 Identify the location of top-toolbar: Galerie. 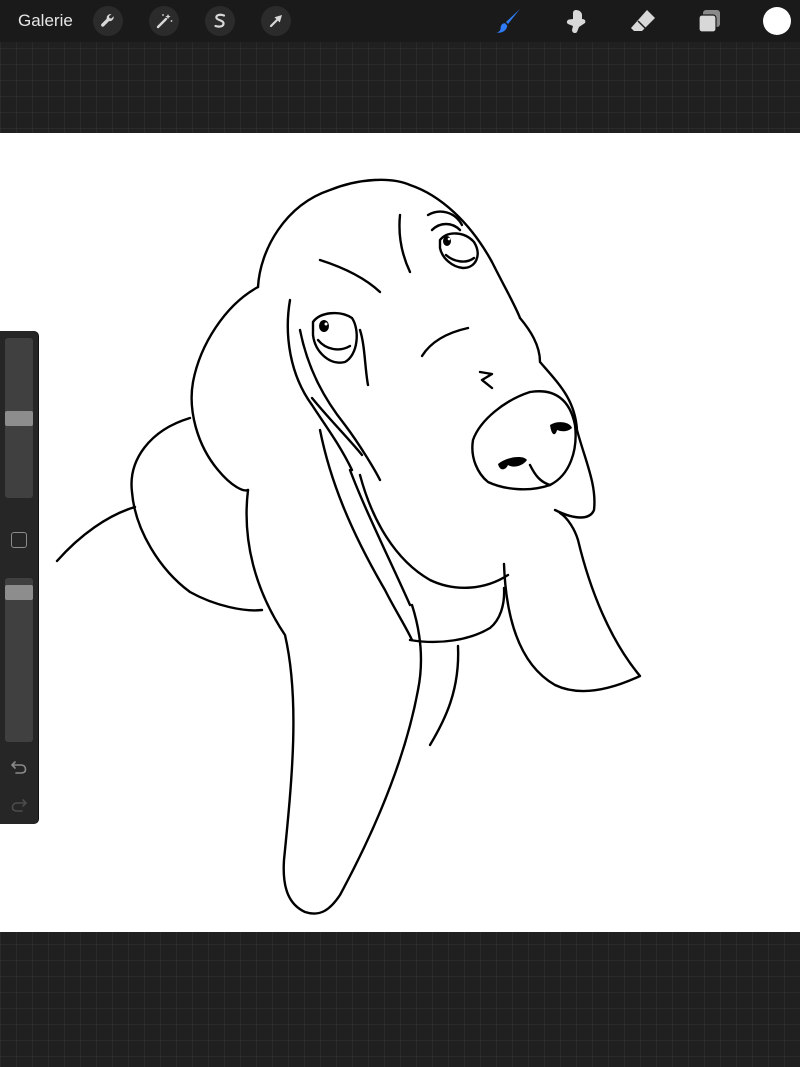
(400, 21).